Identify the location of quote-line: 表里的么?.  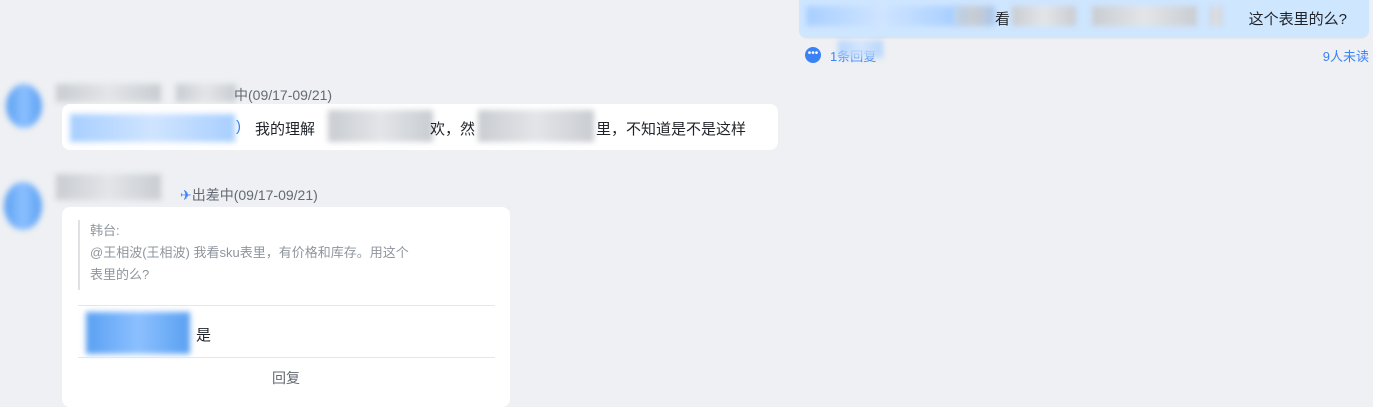
(120, 274).